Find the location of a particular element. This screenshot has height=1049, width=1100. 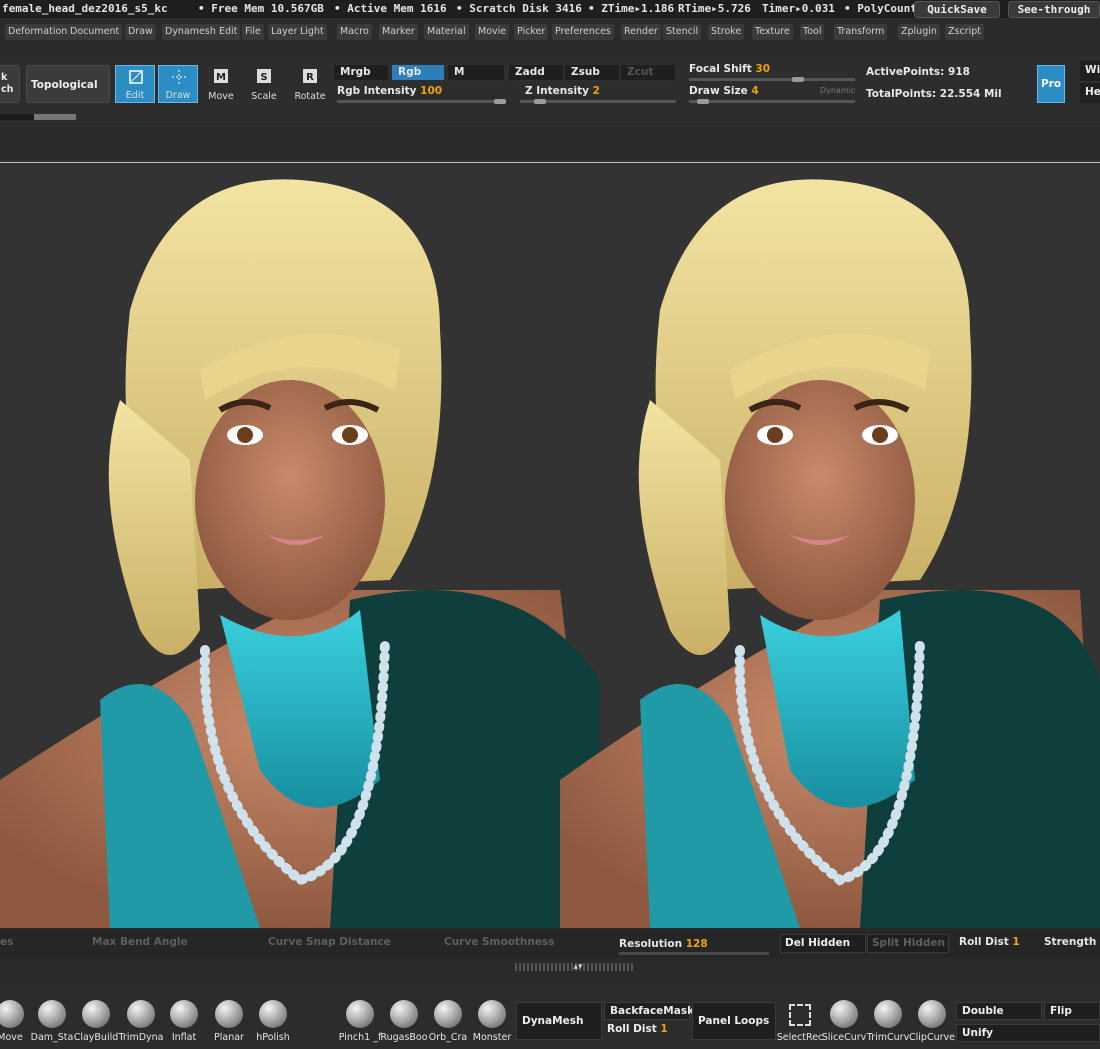

zcut-button: Zcut is located at coordinates (648, 72).